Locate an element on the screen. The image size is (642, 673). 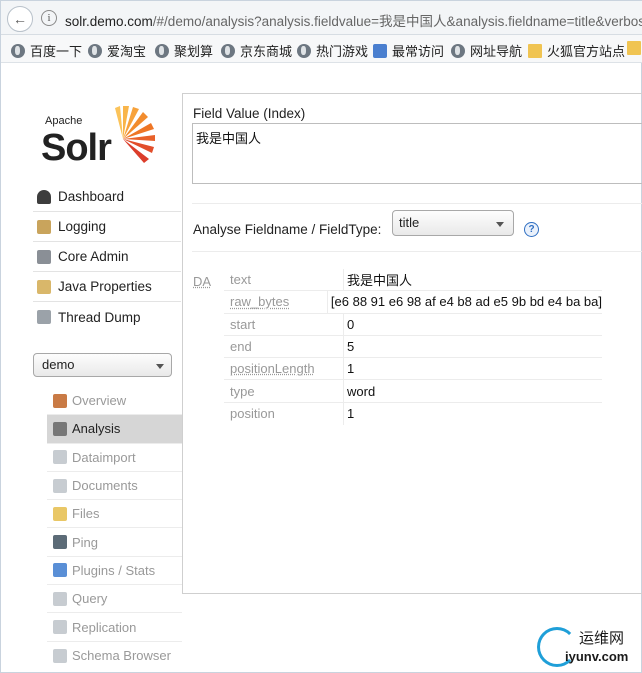
nav-dashboard: Dashboard is located at coordinates (107, 197).